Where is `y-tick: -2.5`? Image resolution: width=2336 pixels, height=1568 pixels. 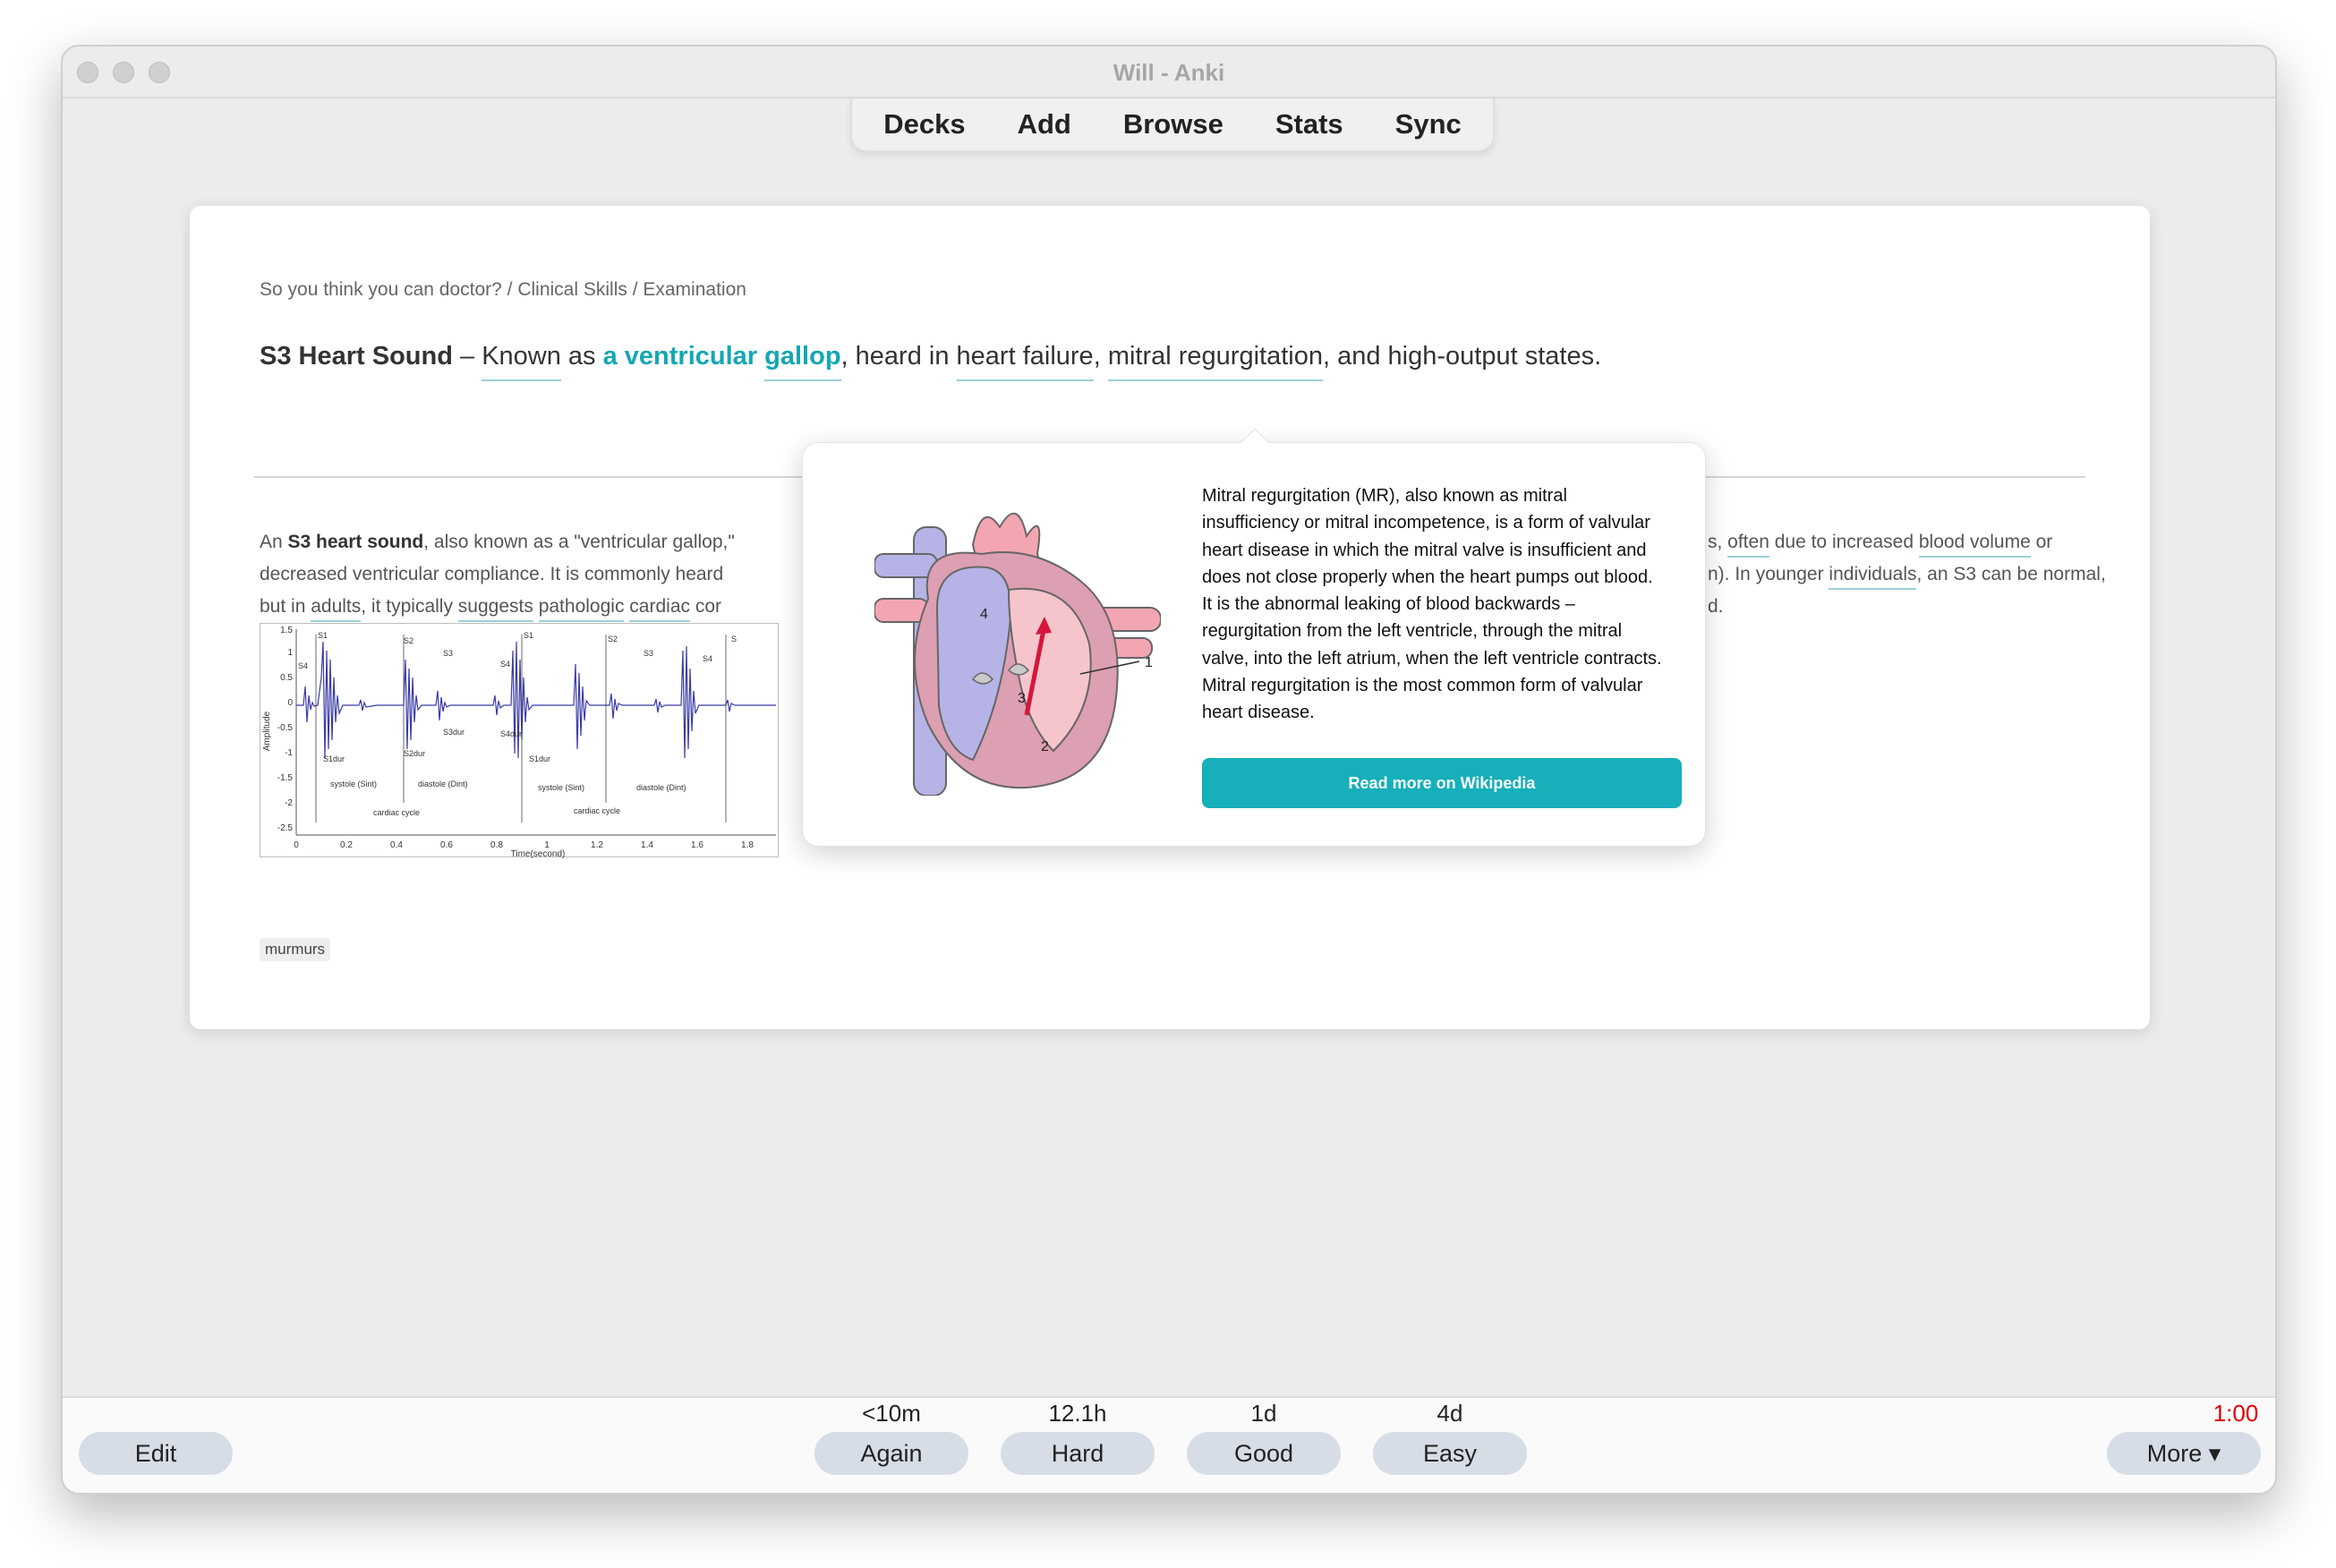 y-tick: -2.5 is located at coordinates (285, 828).